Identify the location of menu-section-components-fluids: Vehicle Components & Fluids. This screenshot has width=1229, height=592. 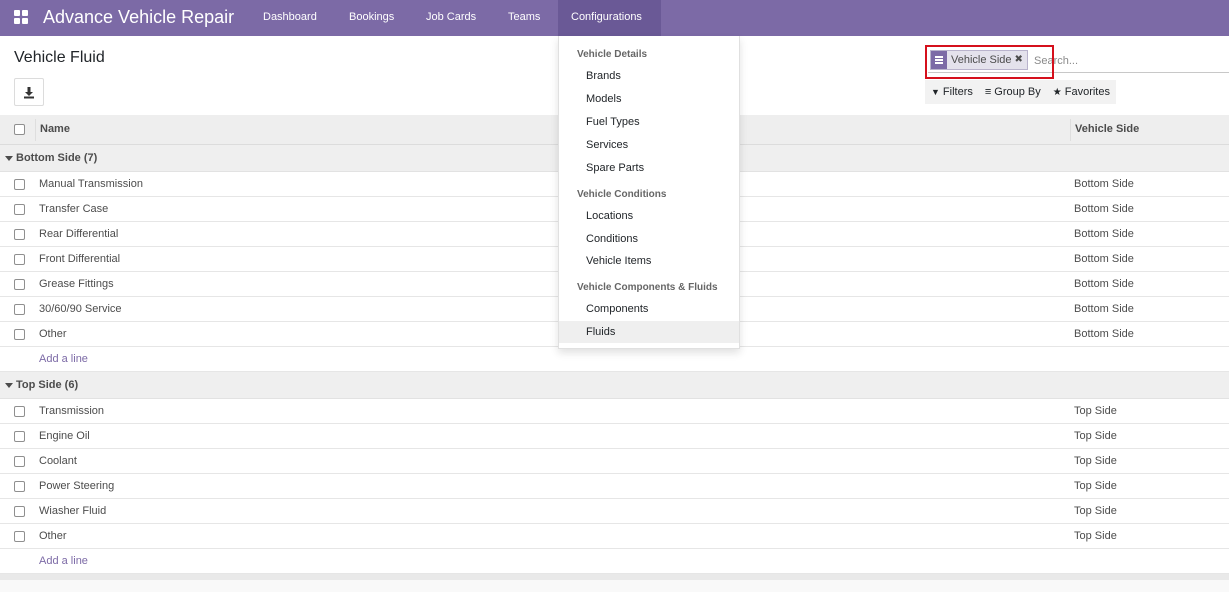
(647, 287).